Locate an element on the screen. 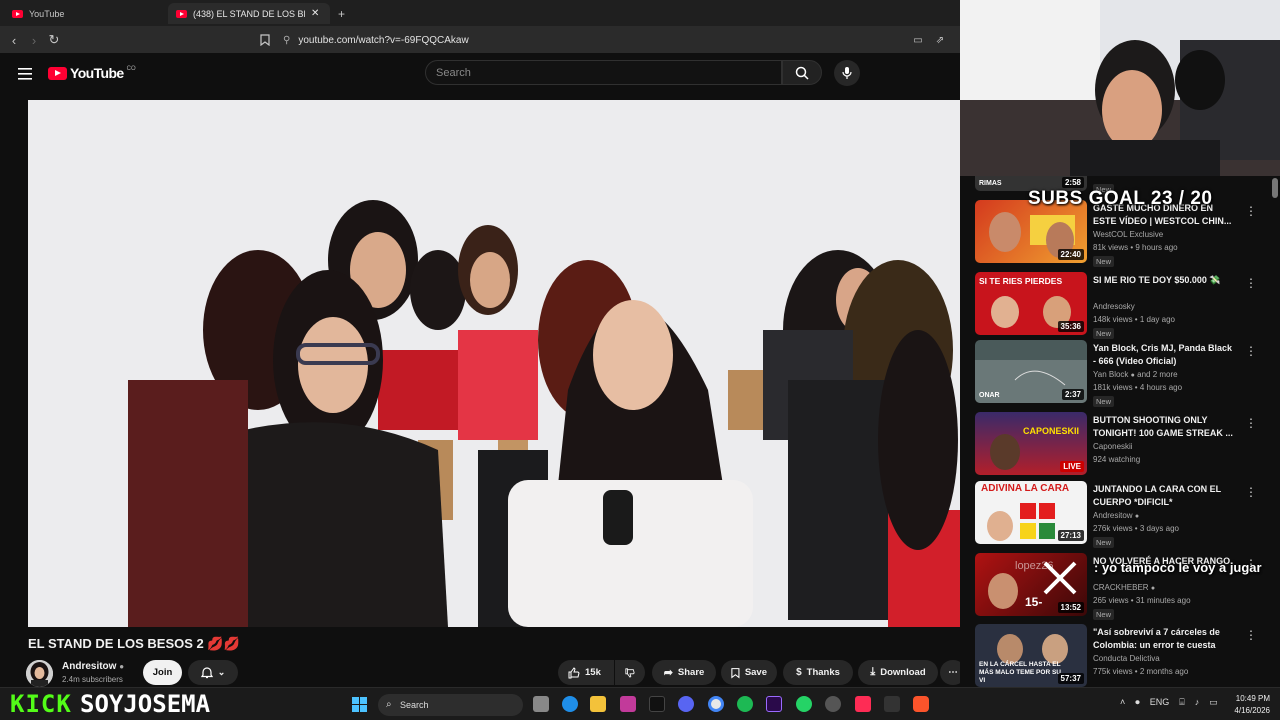 The height and width of the screenshot is (720, 1280). video-thumbnail: ADIVINA LA CARA 27:13 is located at coordinates (1031, 512).